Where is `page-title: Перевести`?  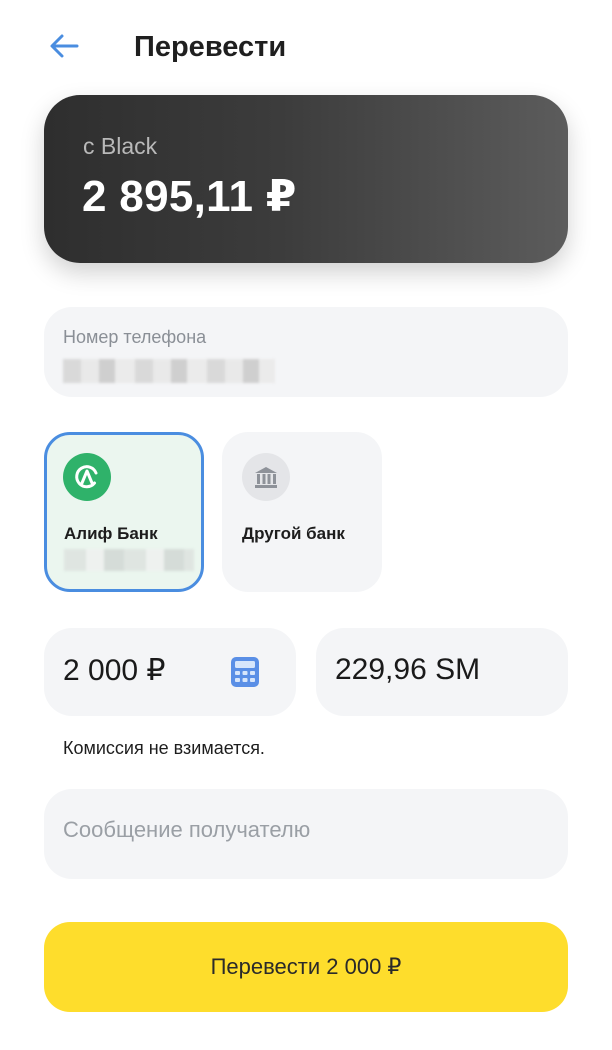 page-title: Перевести is located at coordinates (210, 47).